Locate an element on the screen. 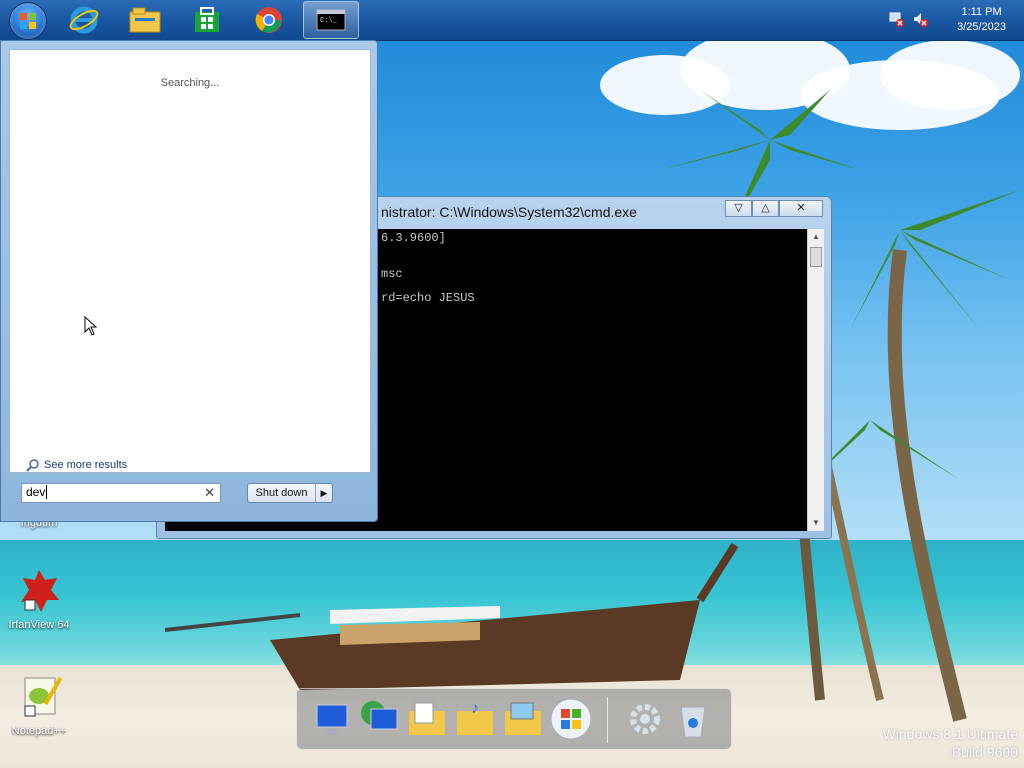 This screenshot has width=1024, height=768. music-folder-icon: ♪ is located at coordinates (475, 719).